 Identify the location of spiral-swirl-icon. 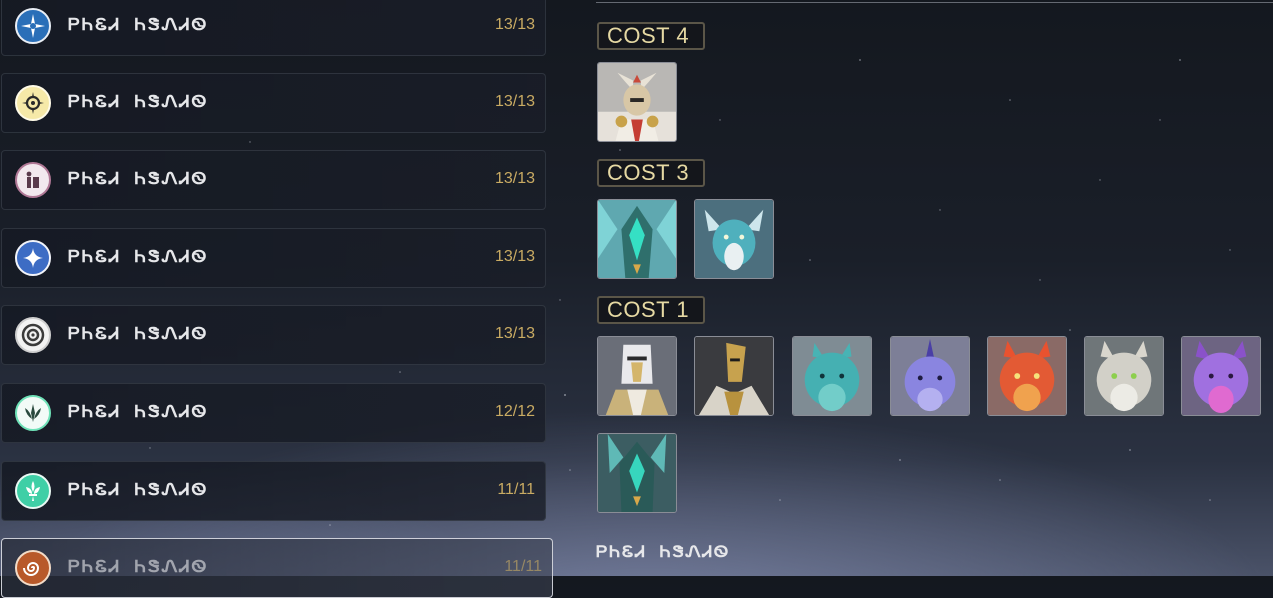
(33, 568).